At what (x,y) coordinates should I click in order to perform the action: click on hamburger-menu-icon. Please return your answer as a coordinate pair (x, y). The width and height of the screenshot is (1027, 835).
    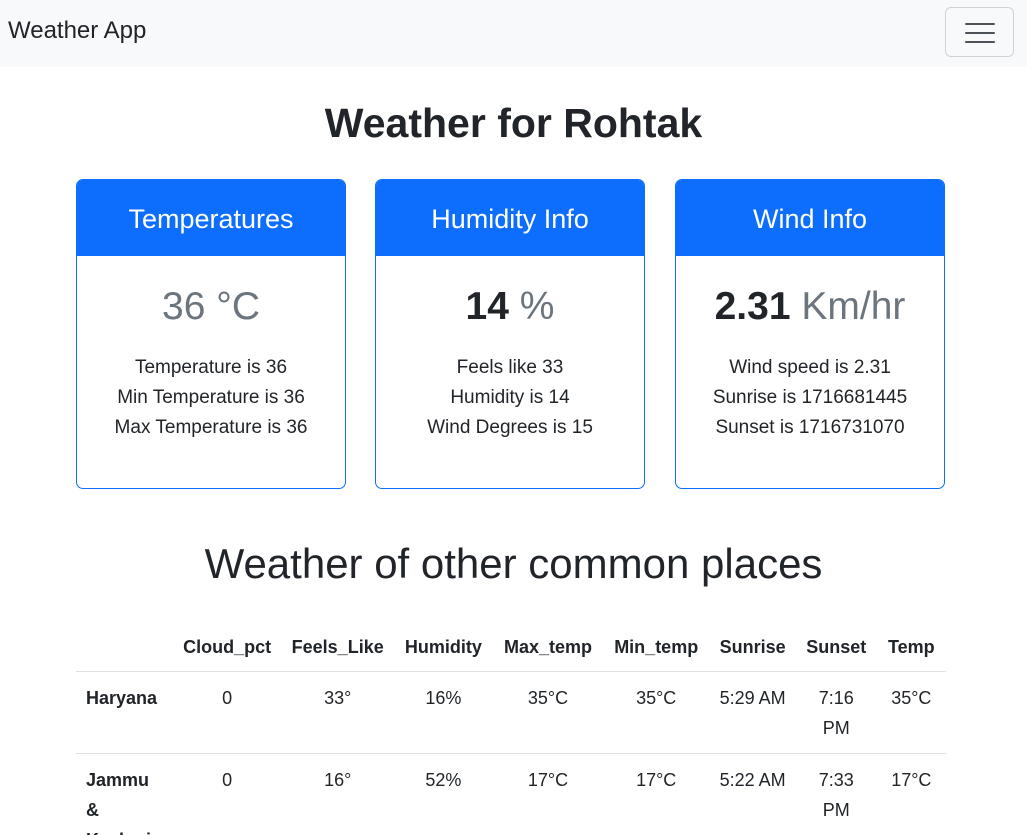
    Looking at the image, I should click on (980, 33).